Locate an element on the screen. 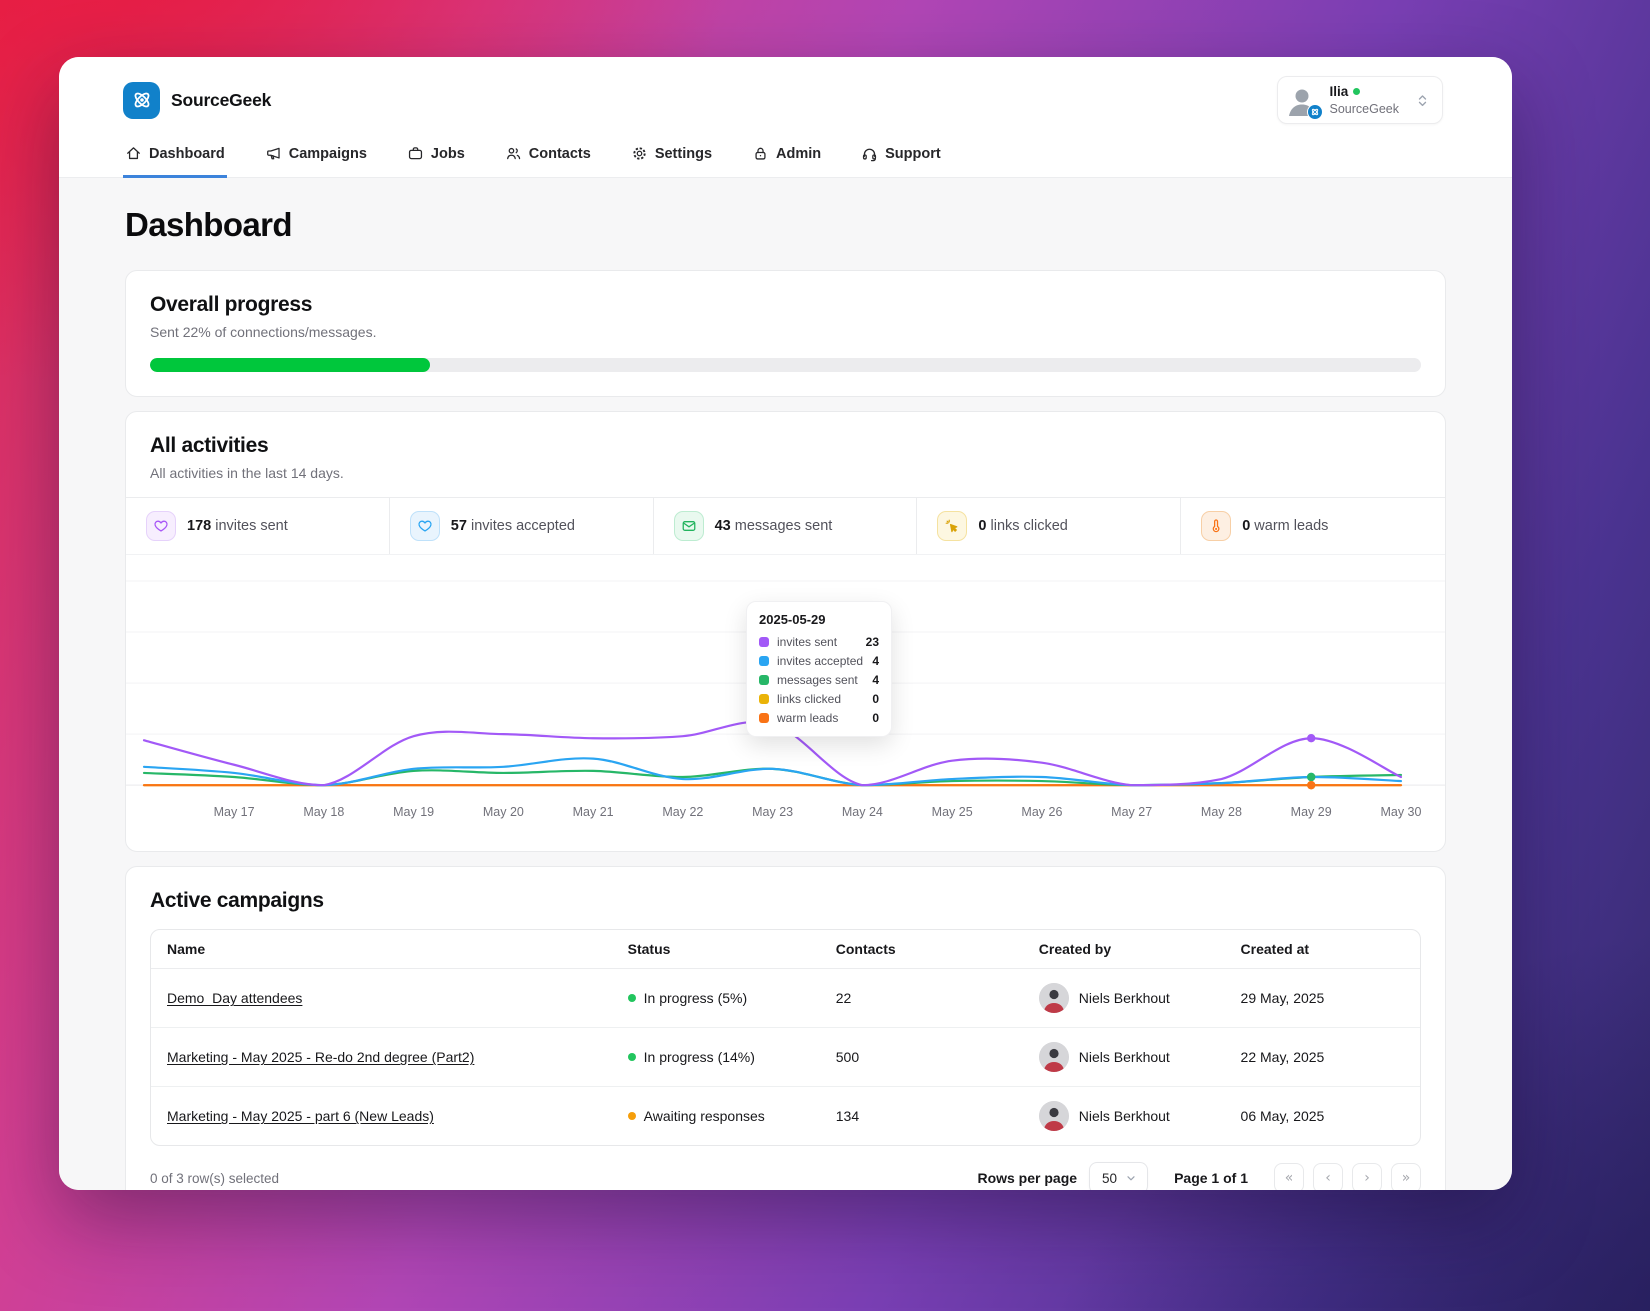 The width and height of the screenshot is (1650, 1311). tab-jobs: Jobs is located at coordinates (436, 158).